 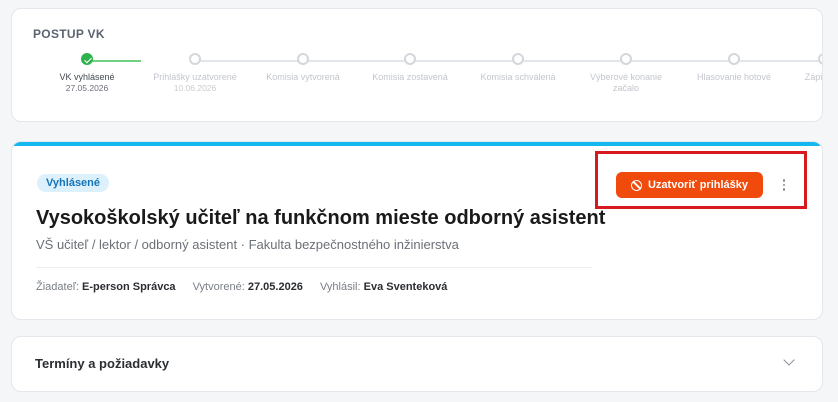 I want to click on more-vertical-icon, so click(x=784, y=185).